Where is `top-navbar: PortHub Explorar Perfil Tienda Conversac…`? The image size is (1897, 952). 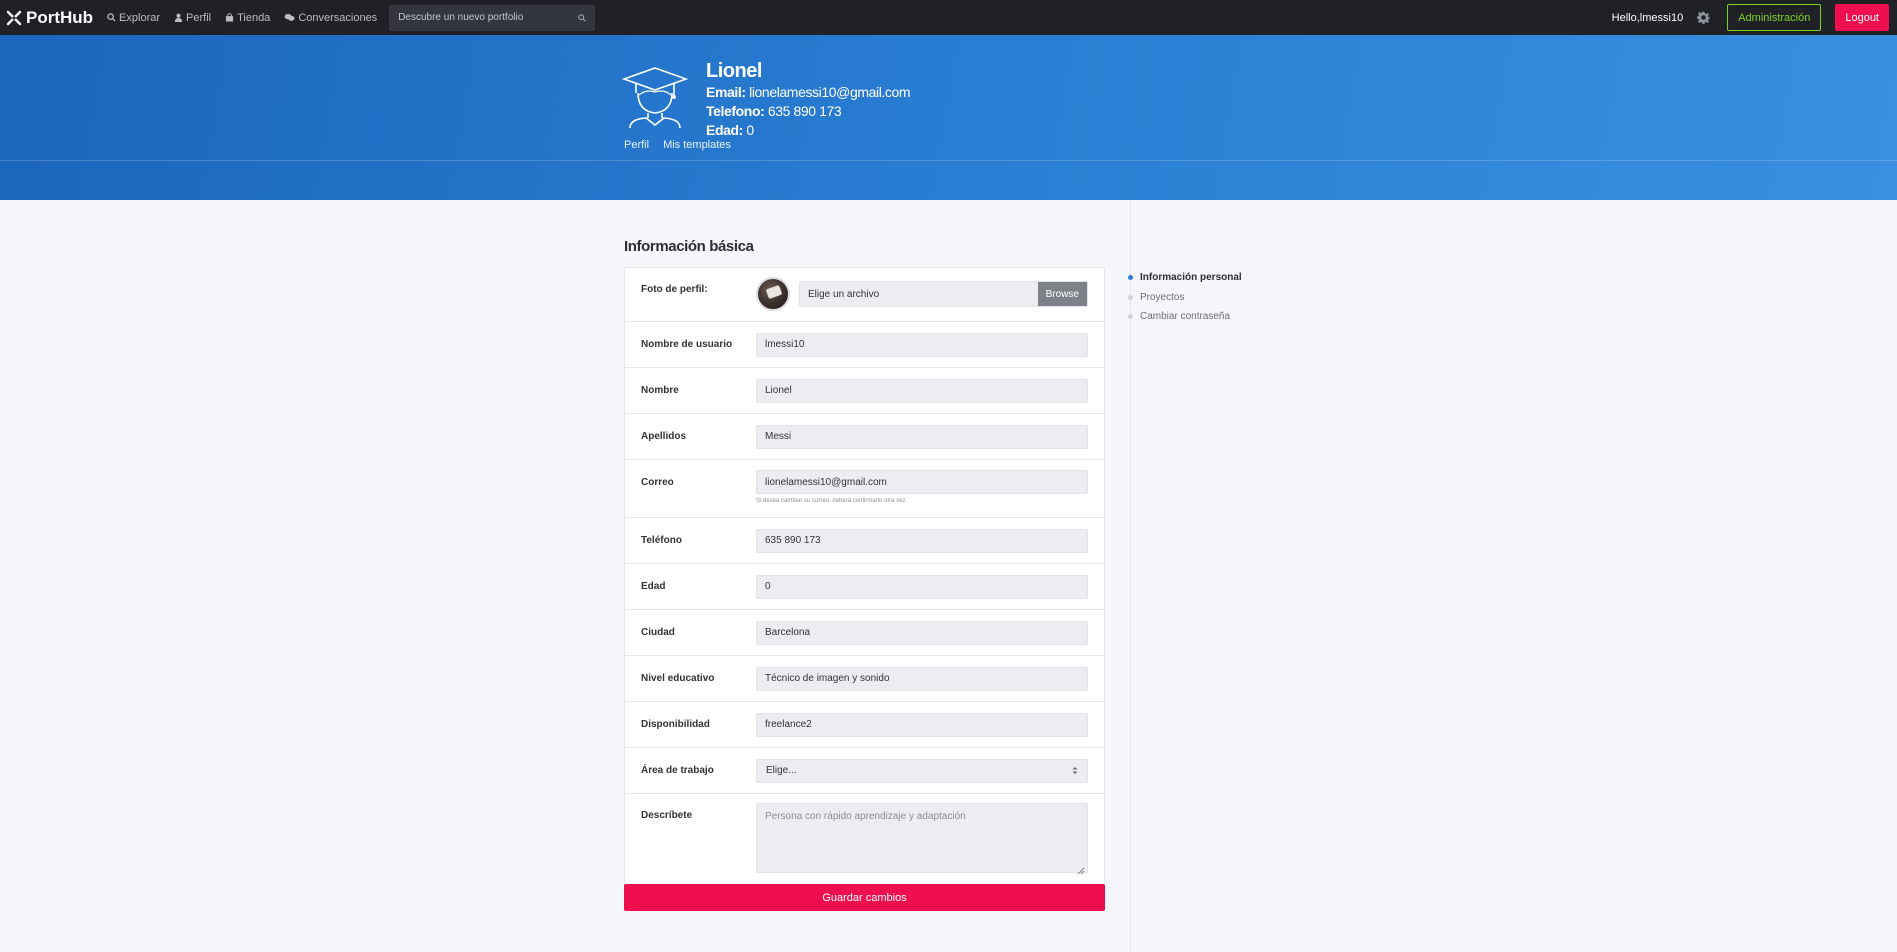
top-navbar: PortHub Explorar Perfil Tienda Conversac… is located at coordinates (948, 17).